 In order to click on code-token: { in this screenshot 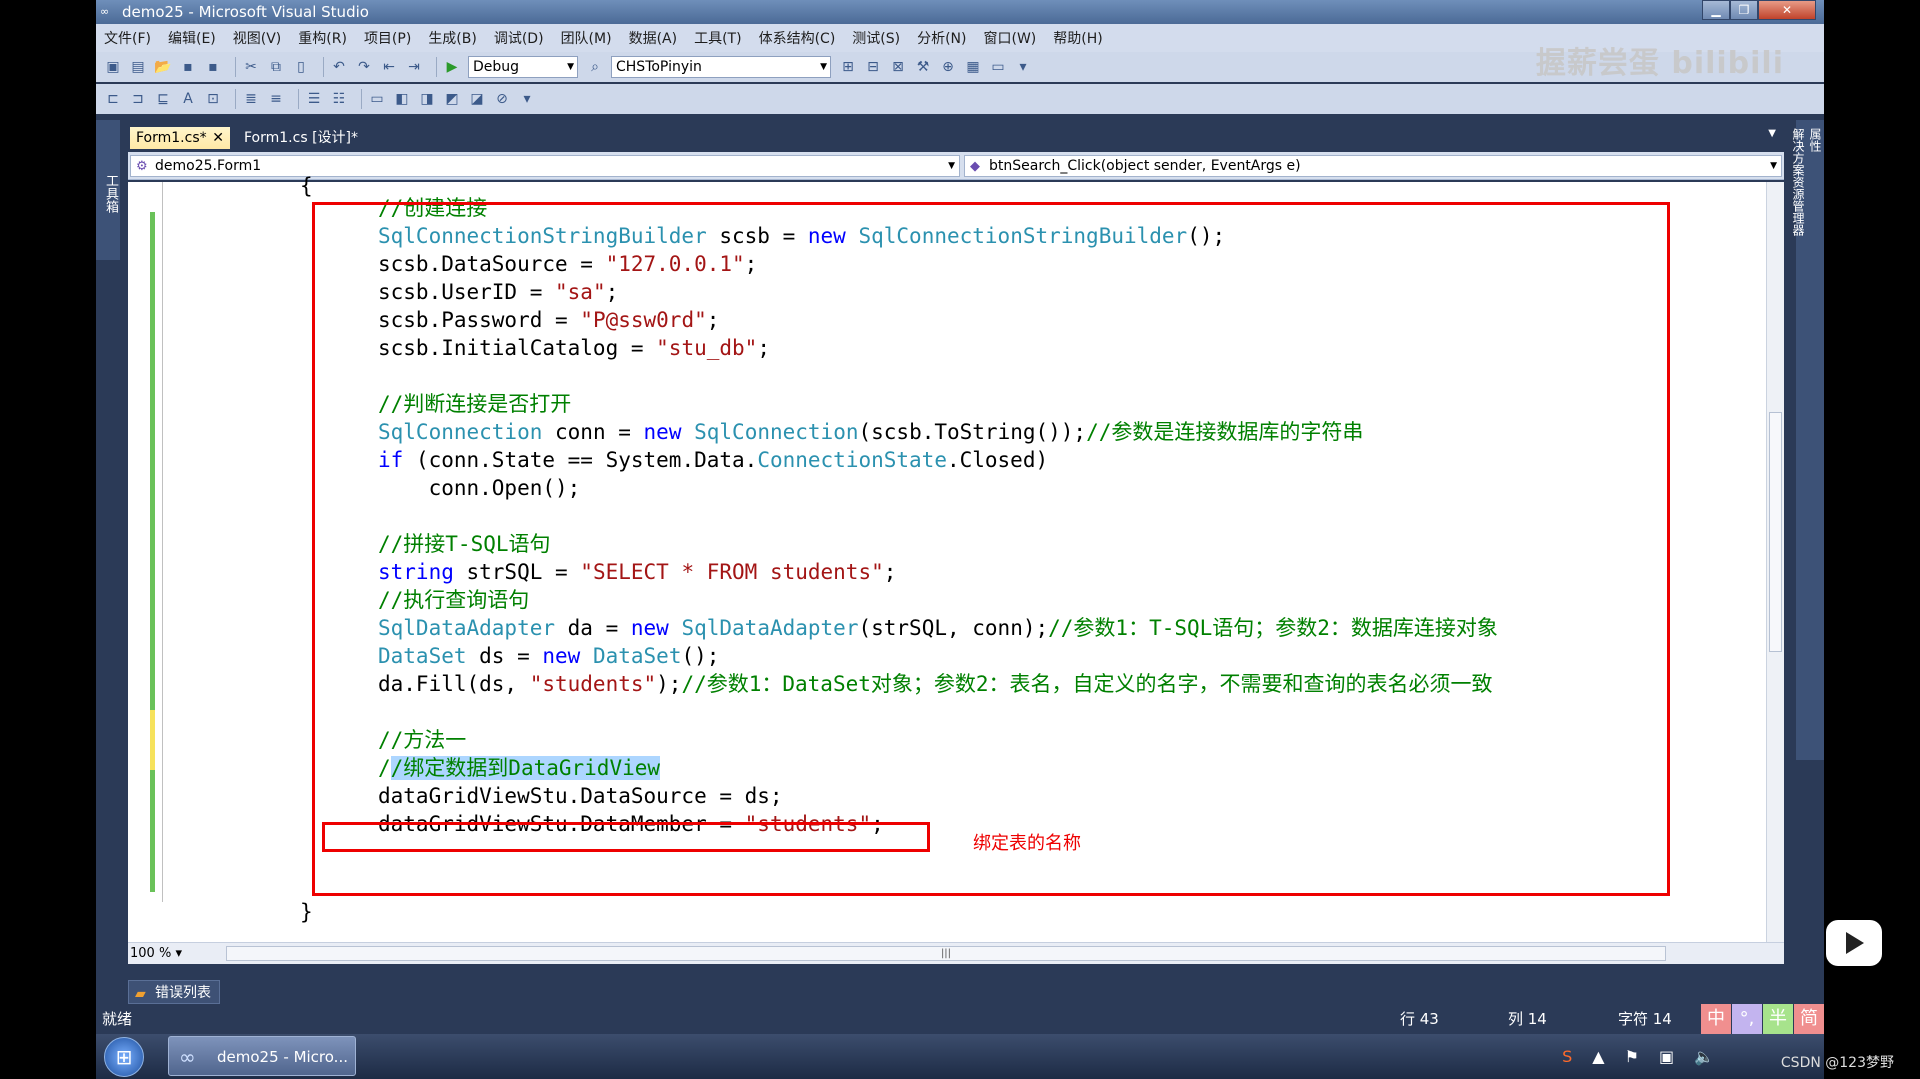, I will do `click(306, 186)`.